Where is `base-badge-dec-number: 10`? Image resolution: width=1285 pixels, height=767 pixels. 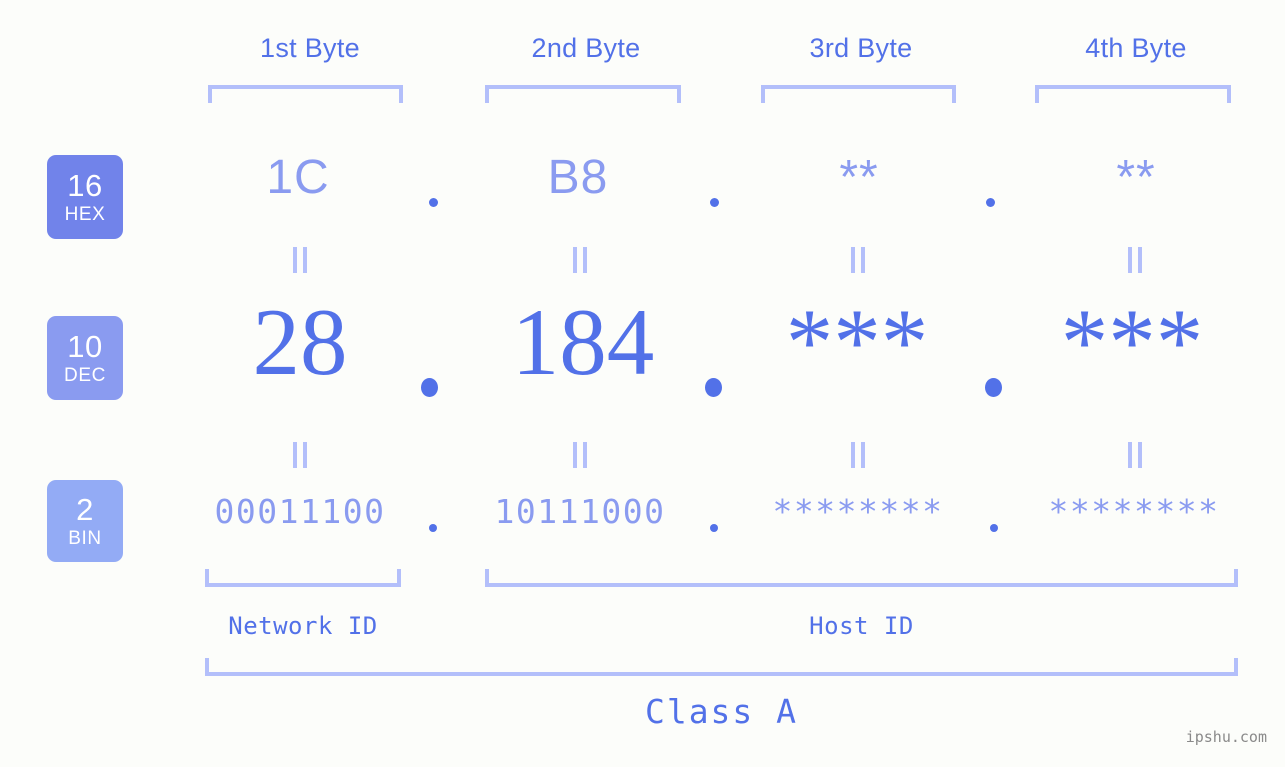
base-badge-dec-number: 10 is located at coordinates (85, 346).